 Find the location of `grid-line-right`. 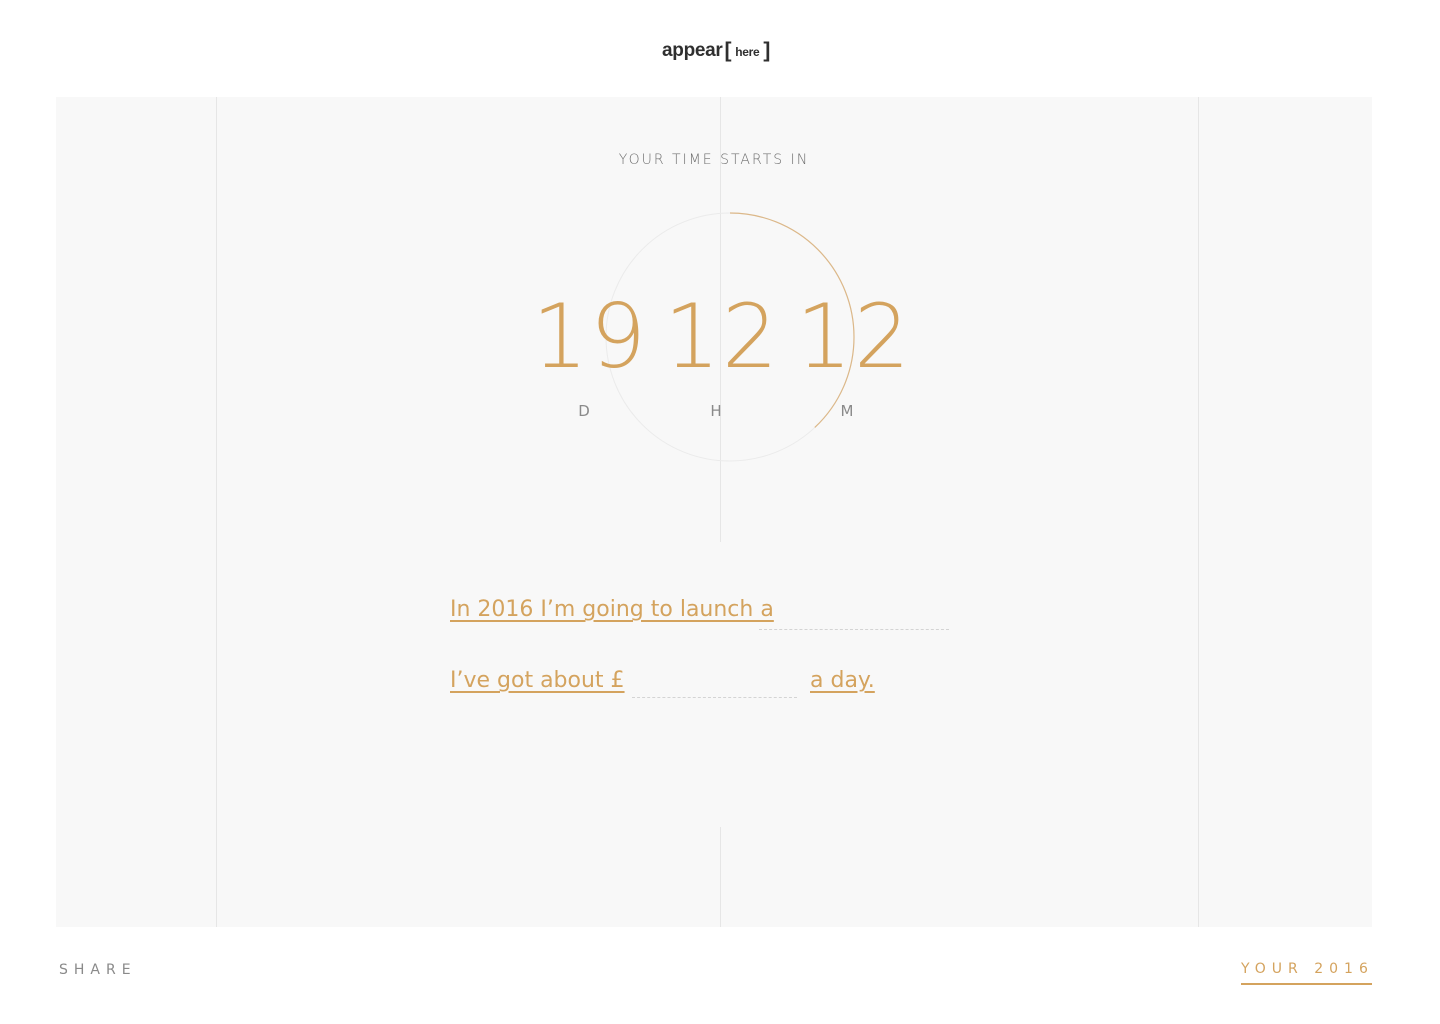

grid-line-right is located at coordinates (1198, 512).